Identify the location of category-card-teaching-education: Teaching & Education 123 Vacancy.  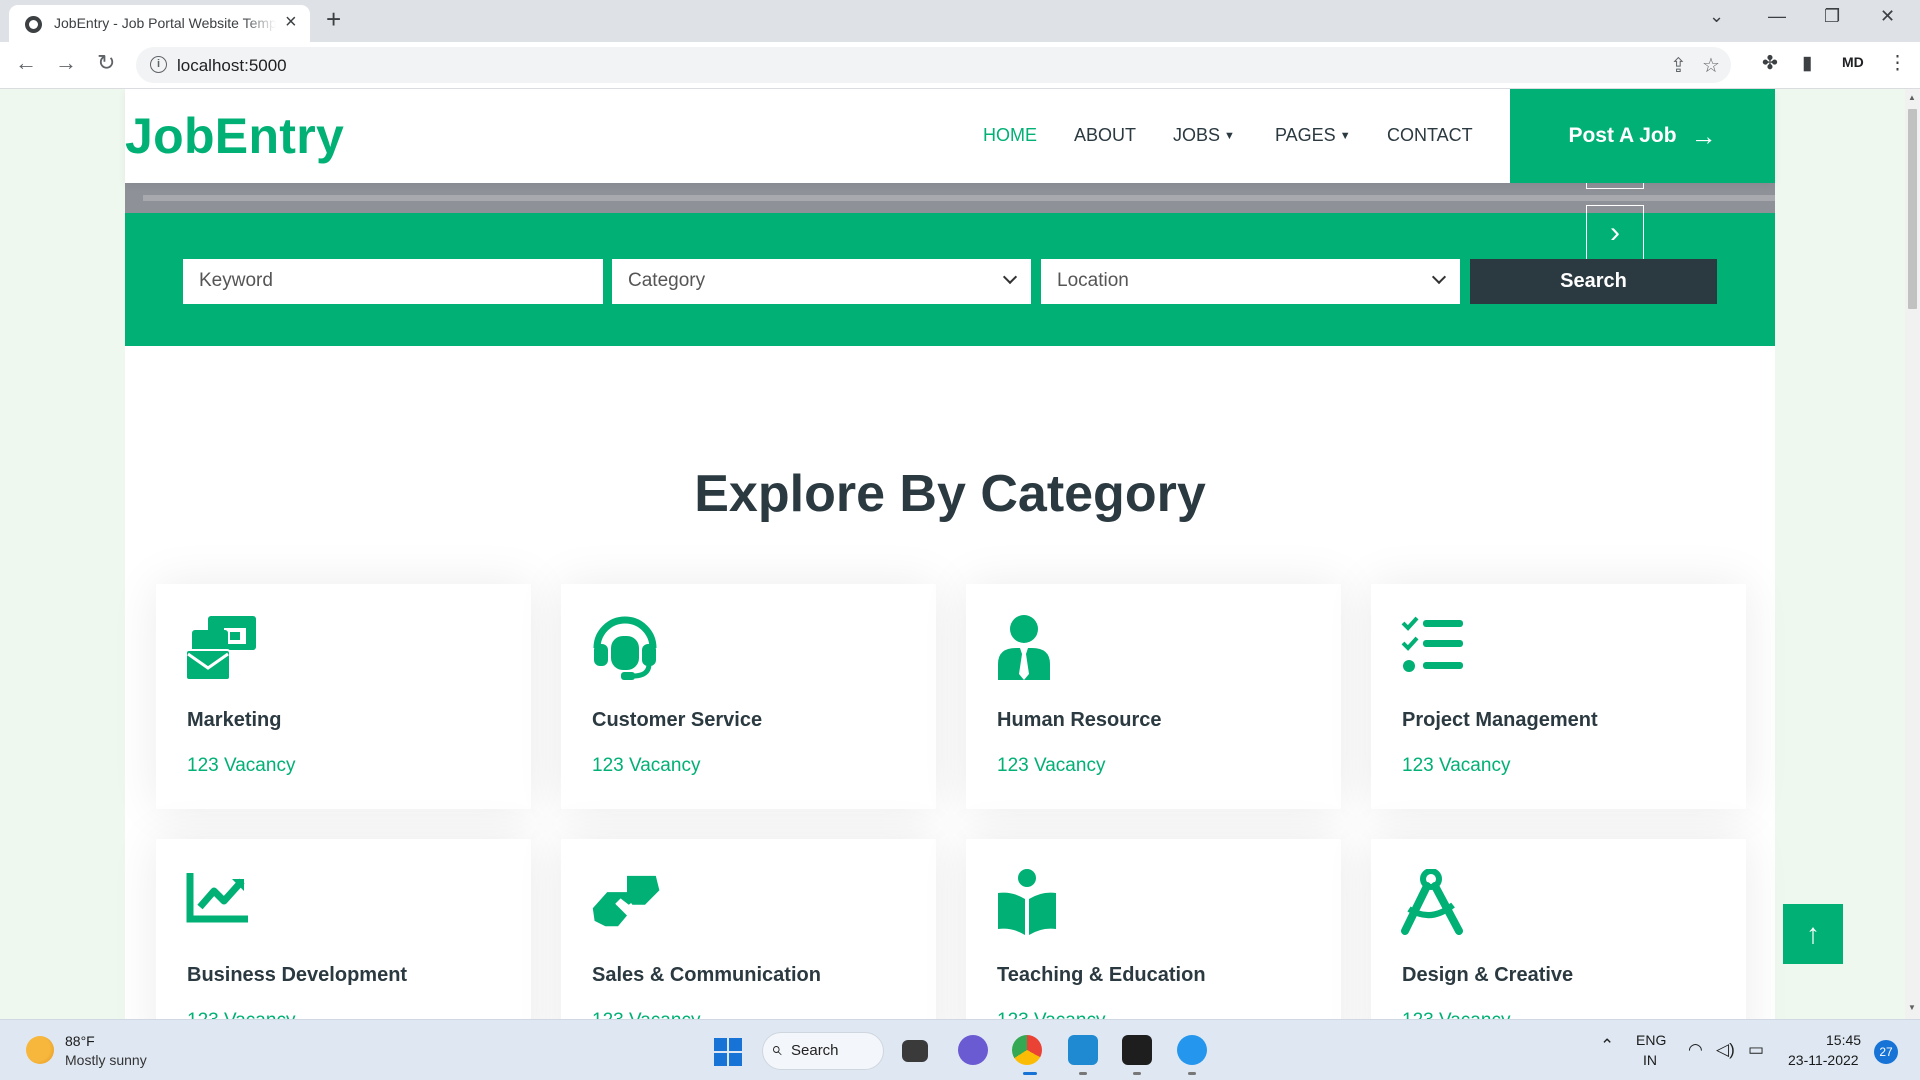
(1153, 929).